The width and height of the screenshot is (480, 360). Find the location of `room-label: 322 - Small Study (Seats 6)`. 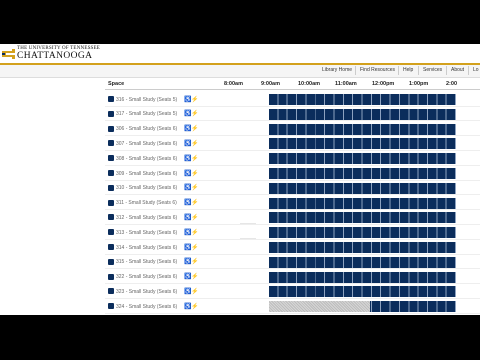

room-label: 322 - Small Study (Seats 6) is located at coordinates (146, 277).